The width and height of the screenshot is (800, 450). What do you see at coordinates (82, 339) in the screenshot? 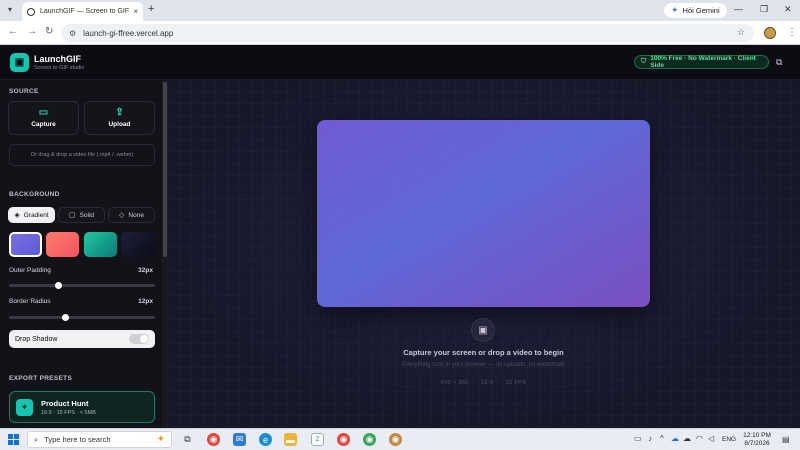
I see `drop-shadow-row: Drop Shadow` at bounding box center [82, 339].